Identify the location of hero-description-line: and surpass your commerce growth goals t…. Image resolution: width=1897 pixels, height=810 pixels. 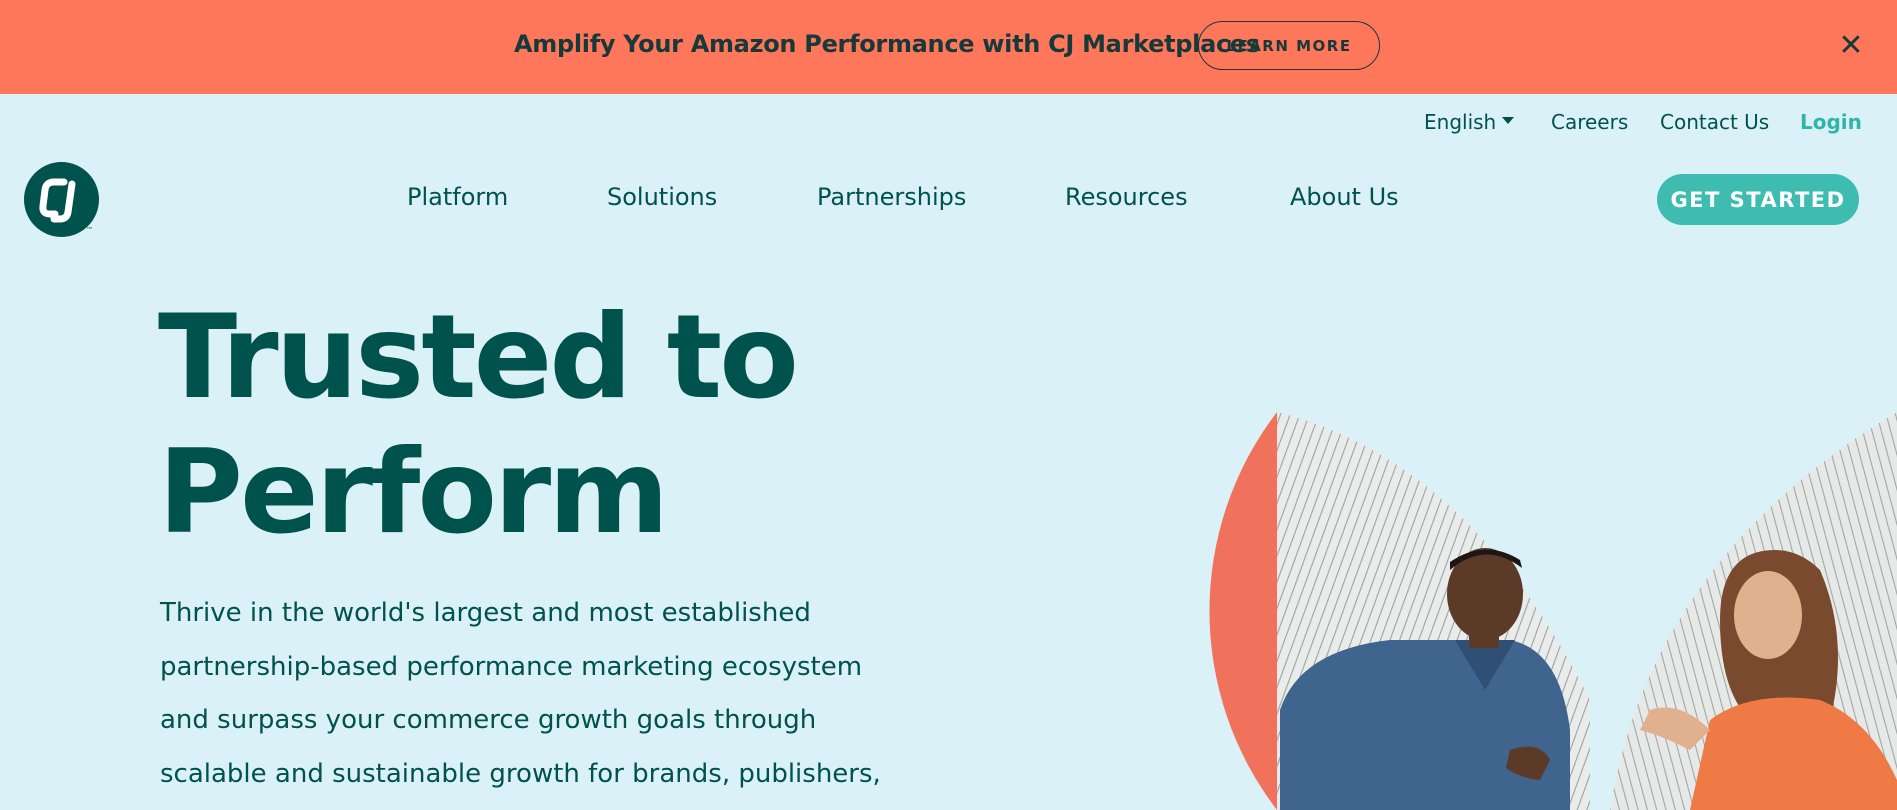
(488, 720).